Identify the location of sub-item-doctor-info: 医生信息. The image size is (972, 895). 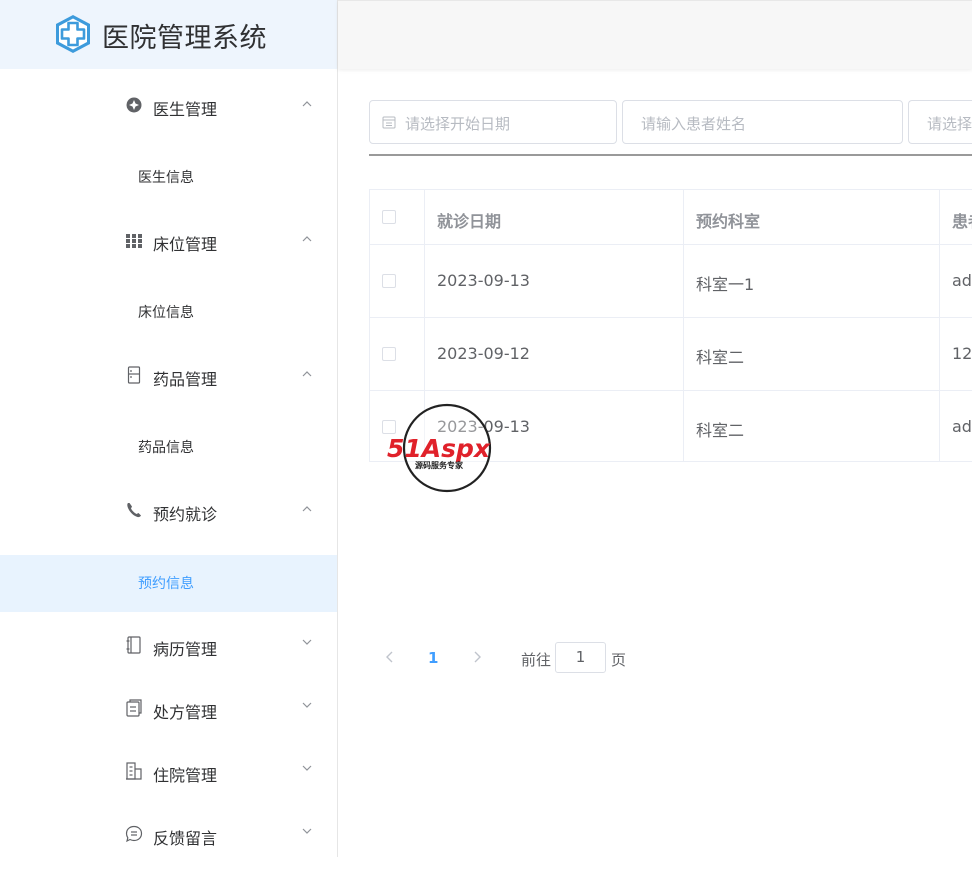
(168, 177).